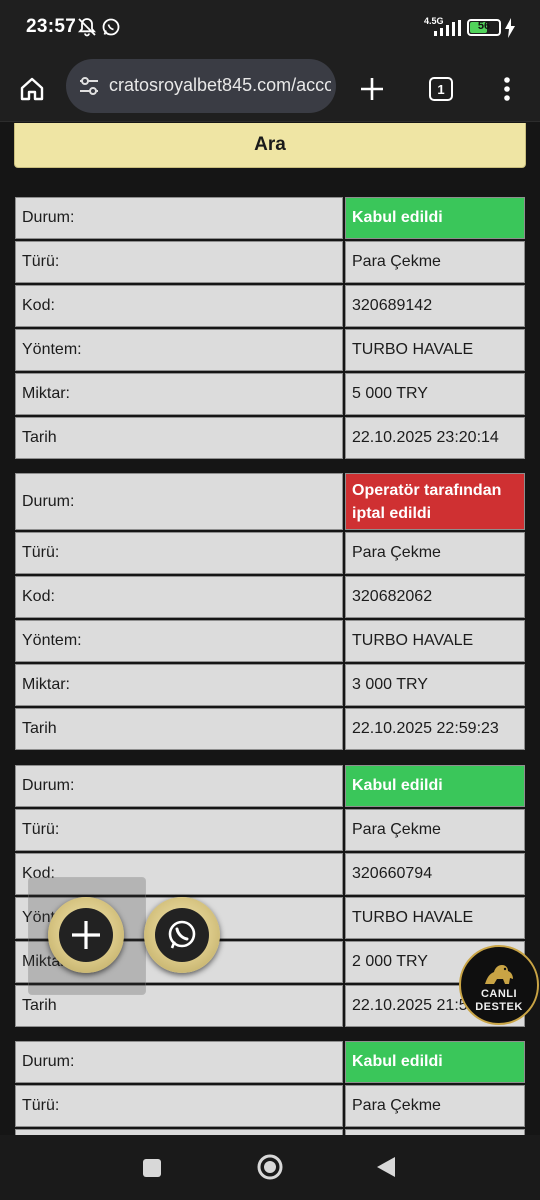  I want to click on whatsapp-button, so click(182, 935).